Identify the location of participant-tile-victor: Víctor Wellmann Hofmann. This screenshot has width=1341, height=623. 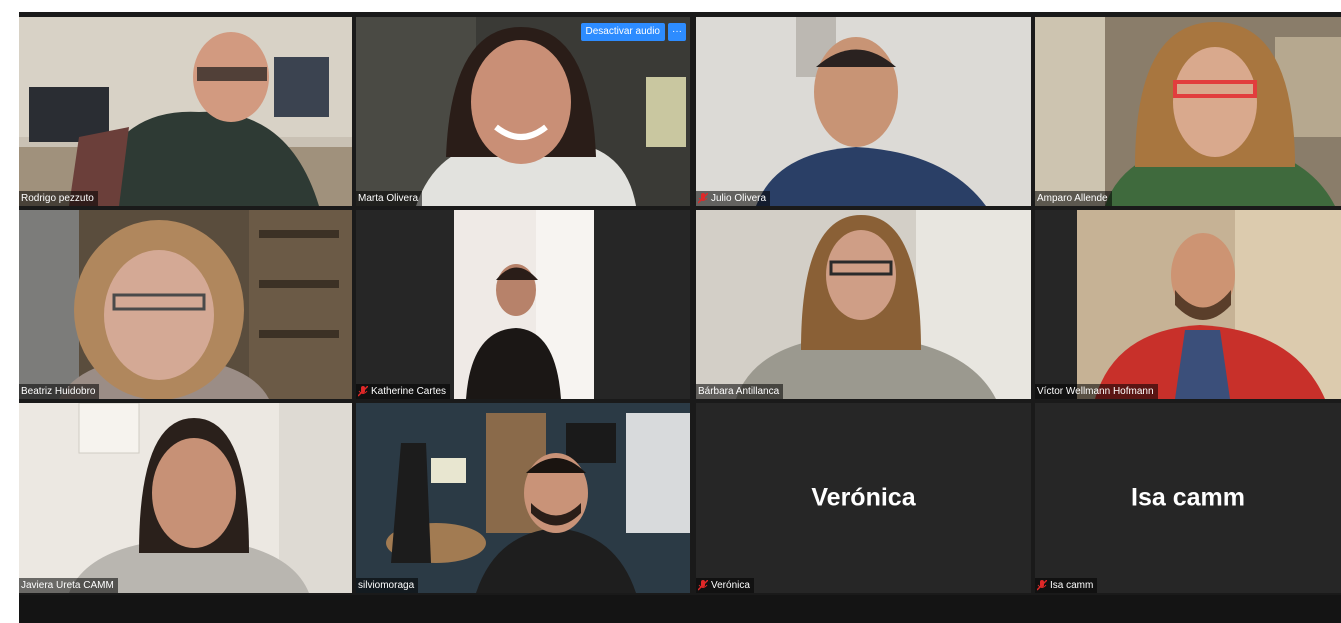
(1188, 304).